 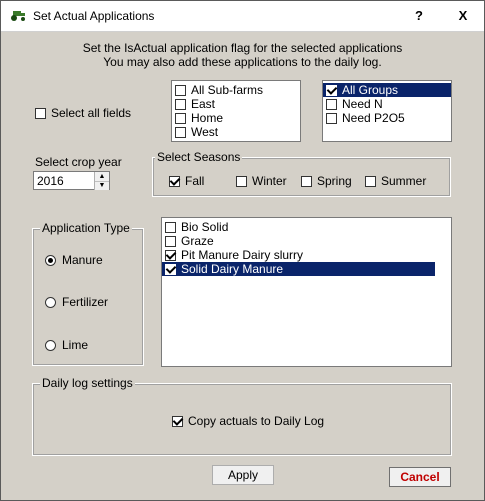 I want to click on sub-farms-list: All Sub-farms East Home West, so click(x=236, y=111).